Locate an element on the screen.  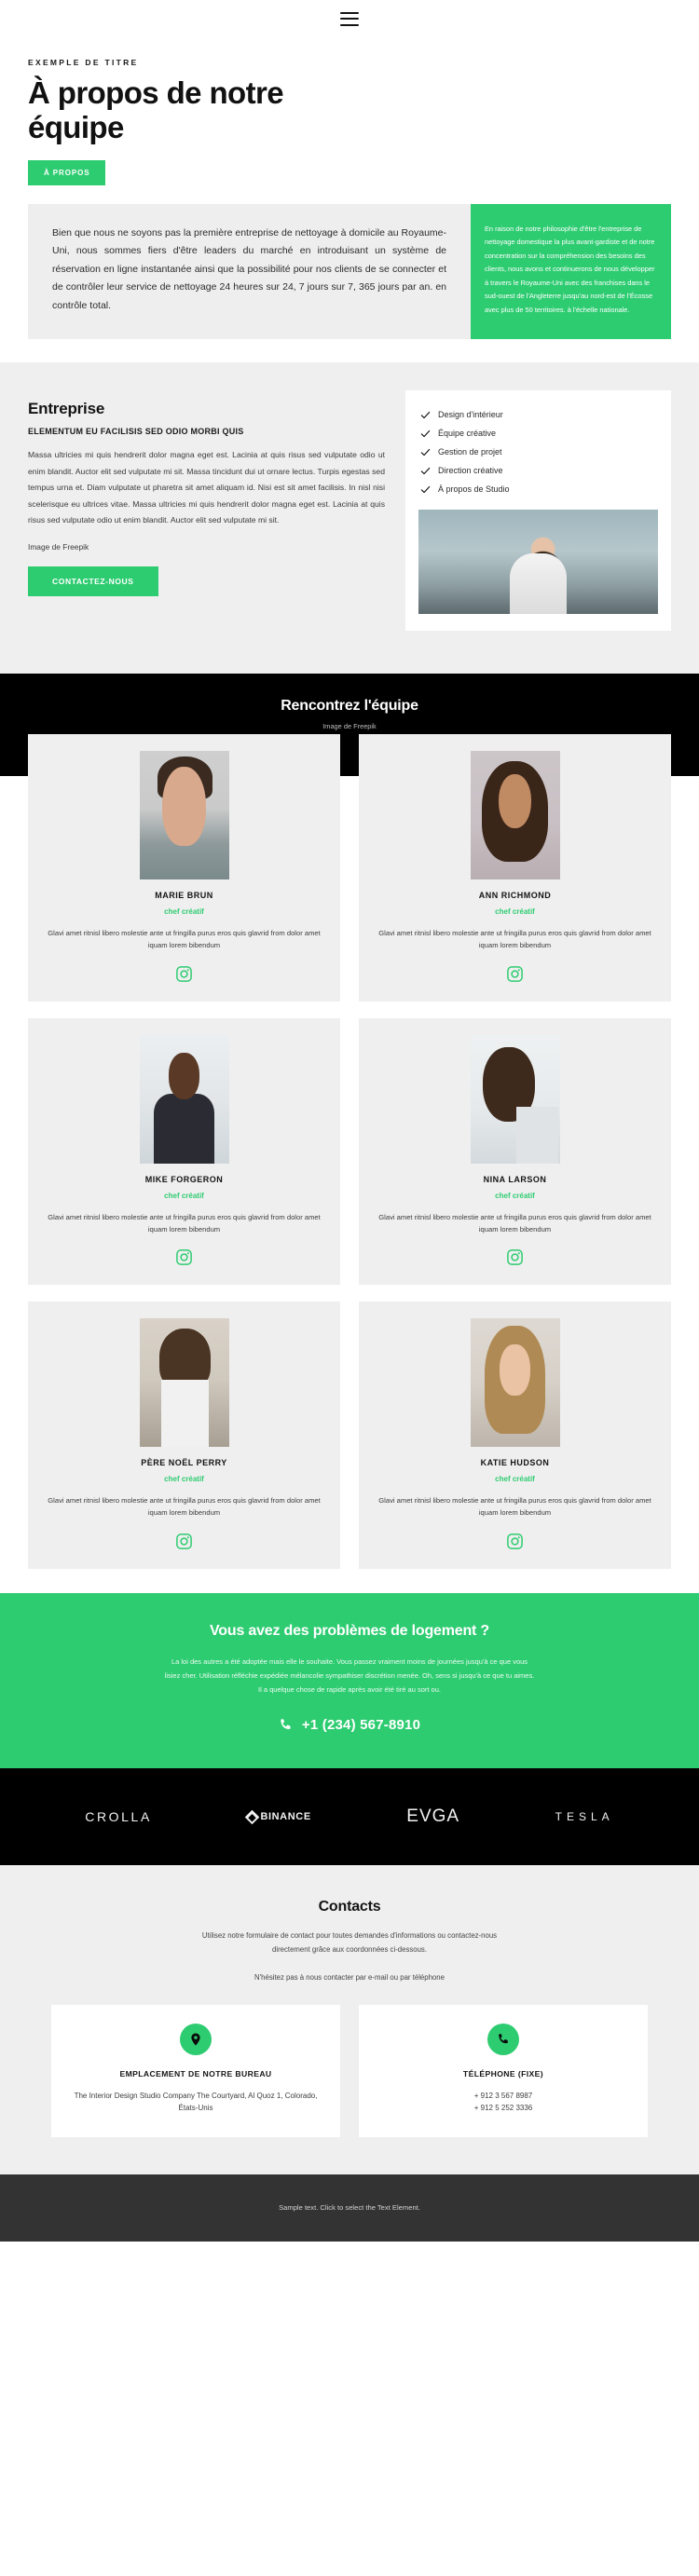
logo-tesla: TESLA is located at coordinates (584, 1816).